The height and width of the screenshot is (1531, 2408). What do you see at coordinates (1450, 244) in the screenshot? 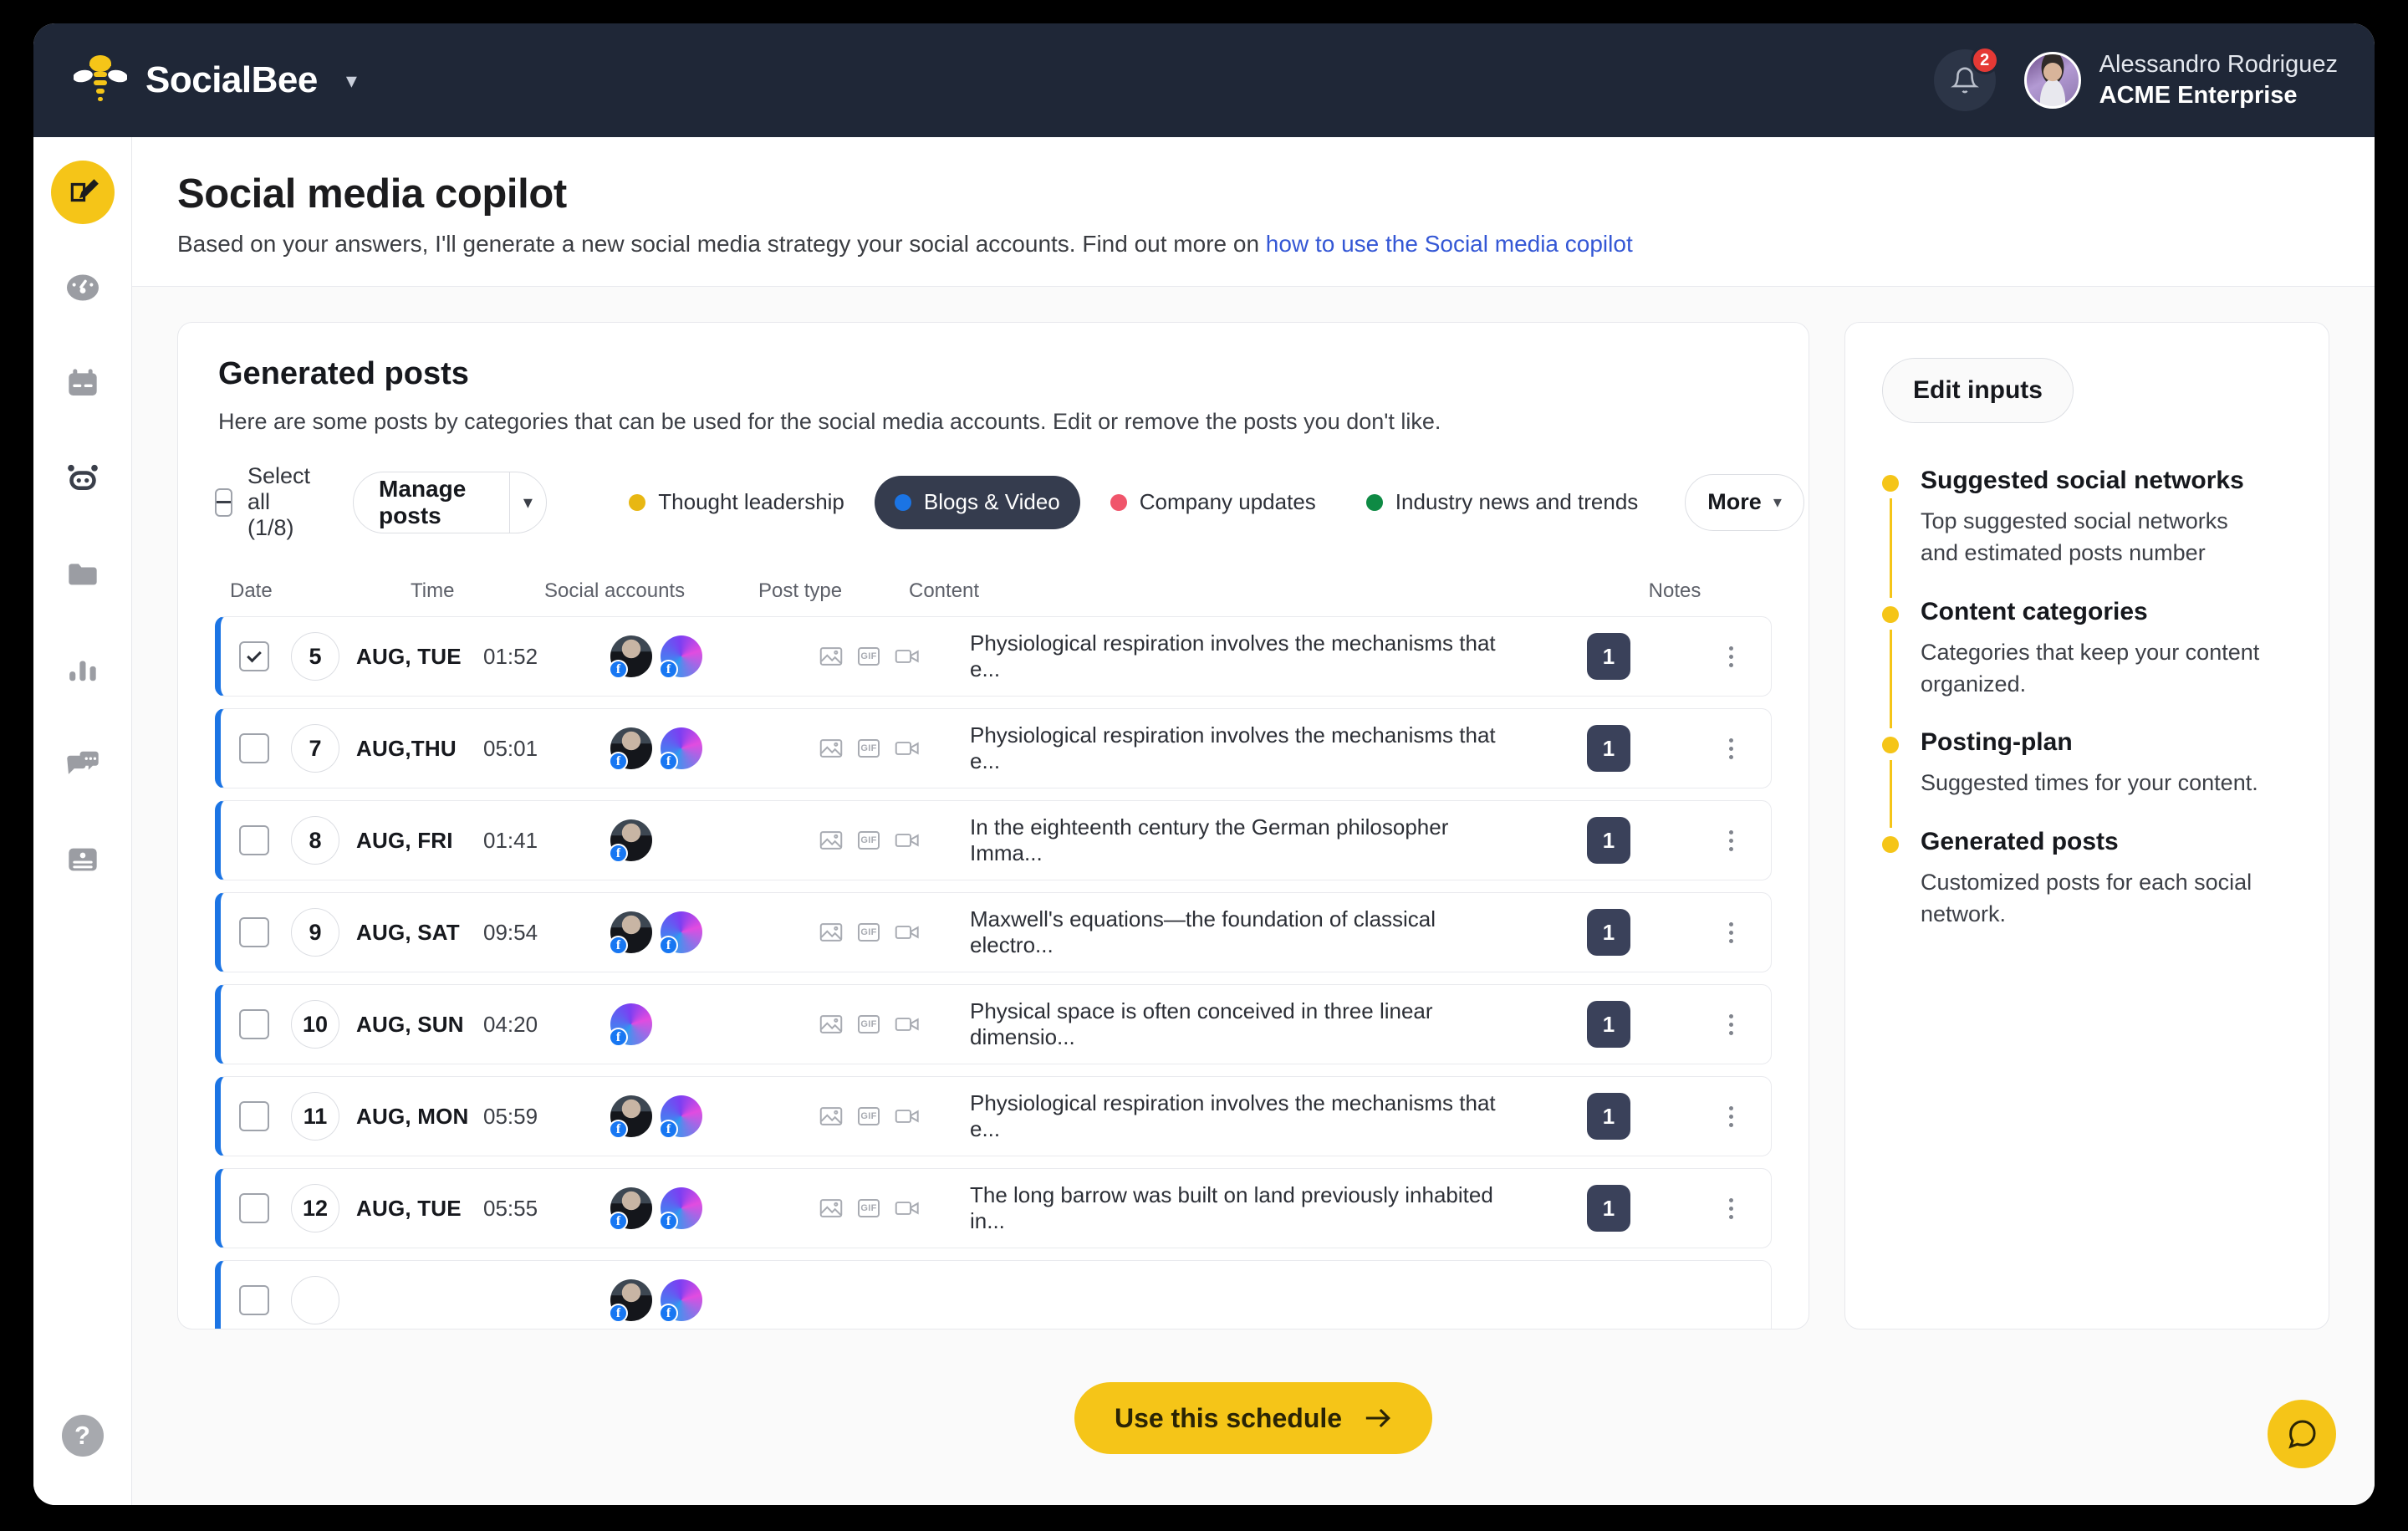
I see `copilot-help-link: how to use the Social media copilot` at bounding box center [1450, 244].